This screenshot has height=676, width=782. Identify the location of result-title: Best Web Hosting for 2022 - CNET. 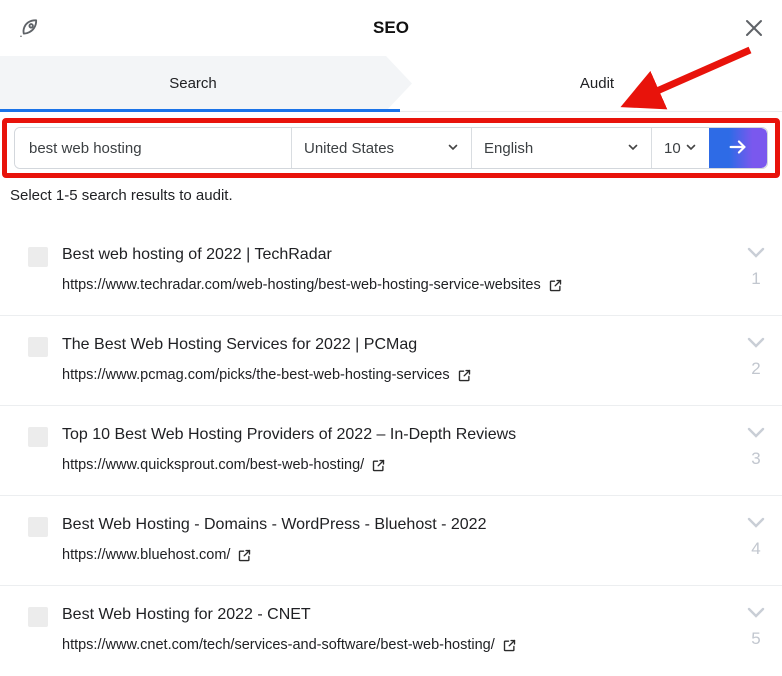
(186, 614).